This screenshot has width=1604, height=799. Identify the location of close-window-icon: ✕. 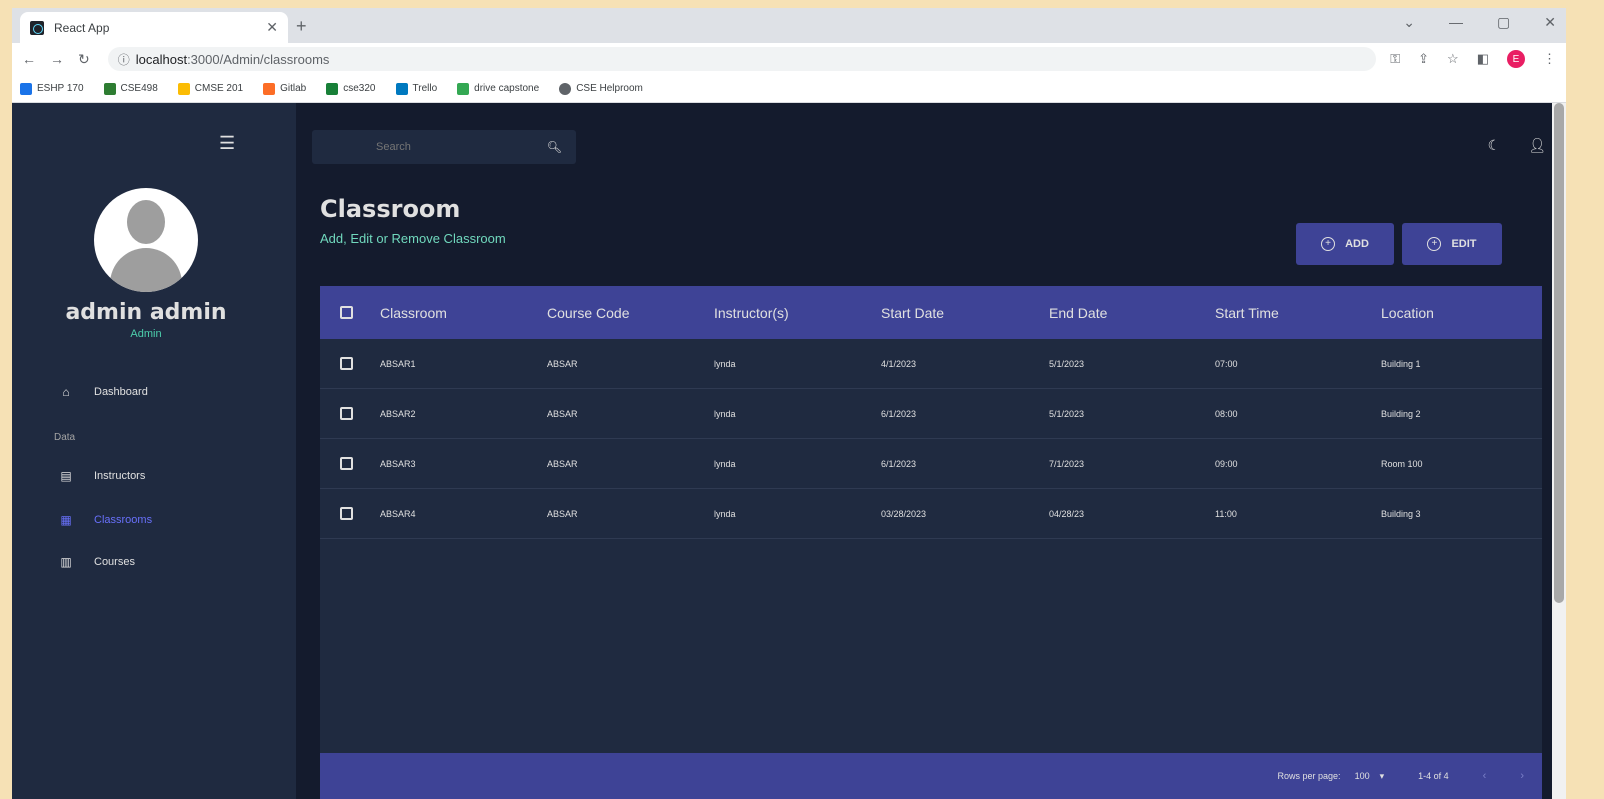
(1550, 22).